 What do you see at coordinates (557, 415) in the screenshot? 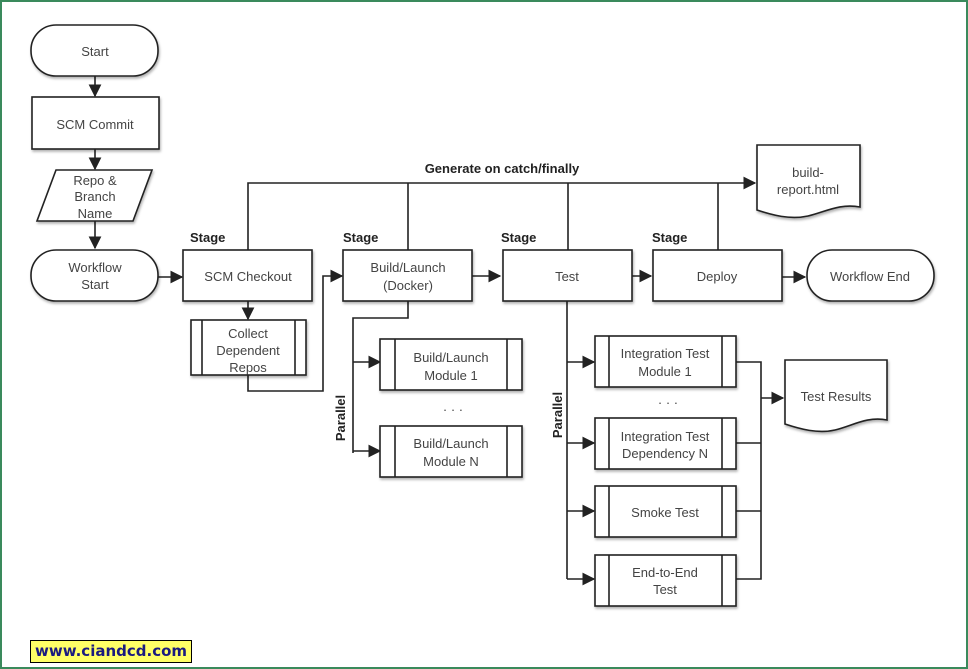
I see `parallel-label-test: Parallel` at bounding box center [557, 415].